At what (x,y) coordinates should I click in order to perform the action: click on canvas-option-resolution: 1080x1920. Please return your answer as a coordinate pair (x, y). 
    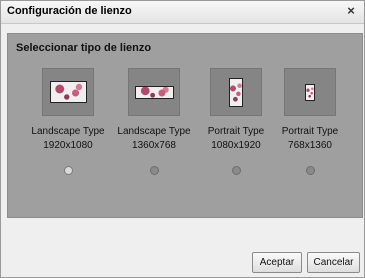
    Looking at the image, I should click on (236, 145).